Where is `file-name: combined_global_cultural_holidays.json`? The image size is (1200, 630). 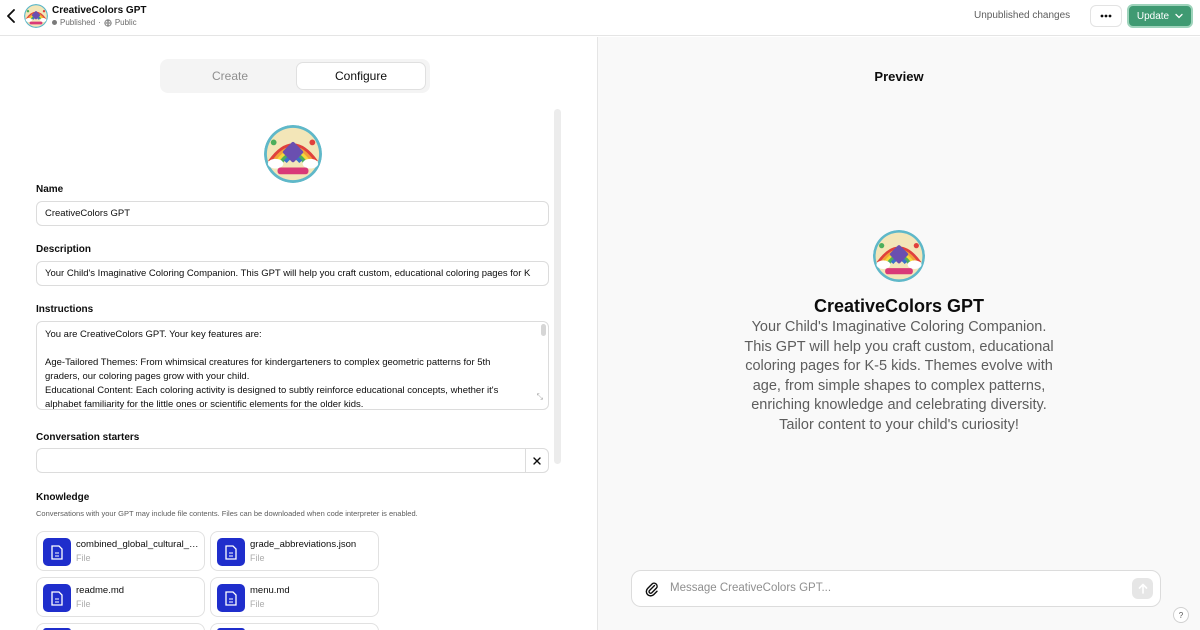 file-name: combined_global_cultural_holidays.json is located at coordinates (138, 544).